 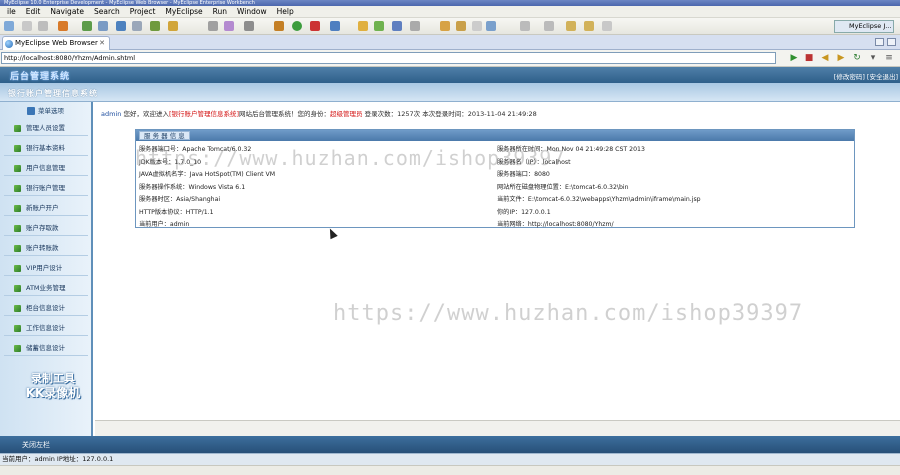 What do you see at coordinates (46, 228) in the screenshot?
I see `sidebar-item-deposit: 账户存取款` at bounding box center [46, 228].